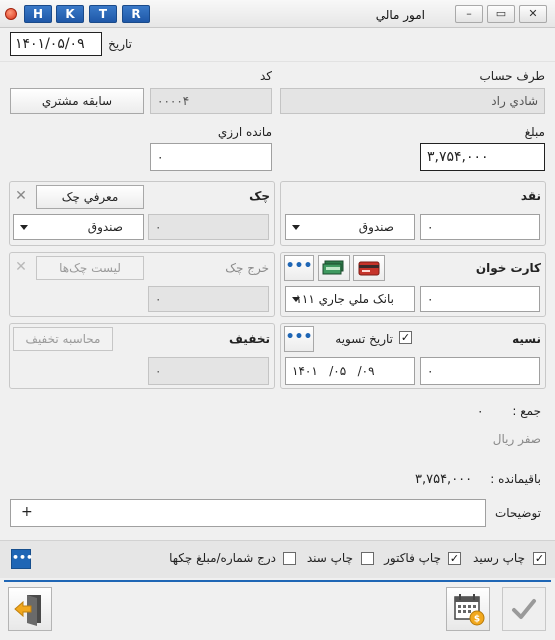 The height and width of the screenshot is (640, 555). Describe the element at coordinates (364, 339) in the screenshot. I see `settle-date-label: تاريخ تسويه` at that location.